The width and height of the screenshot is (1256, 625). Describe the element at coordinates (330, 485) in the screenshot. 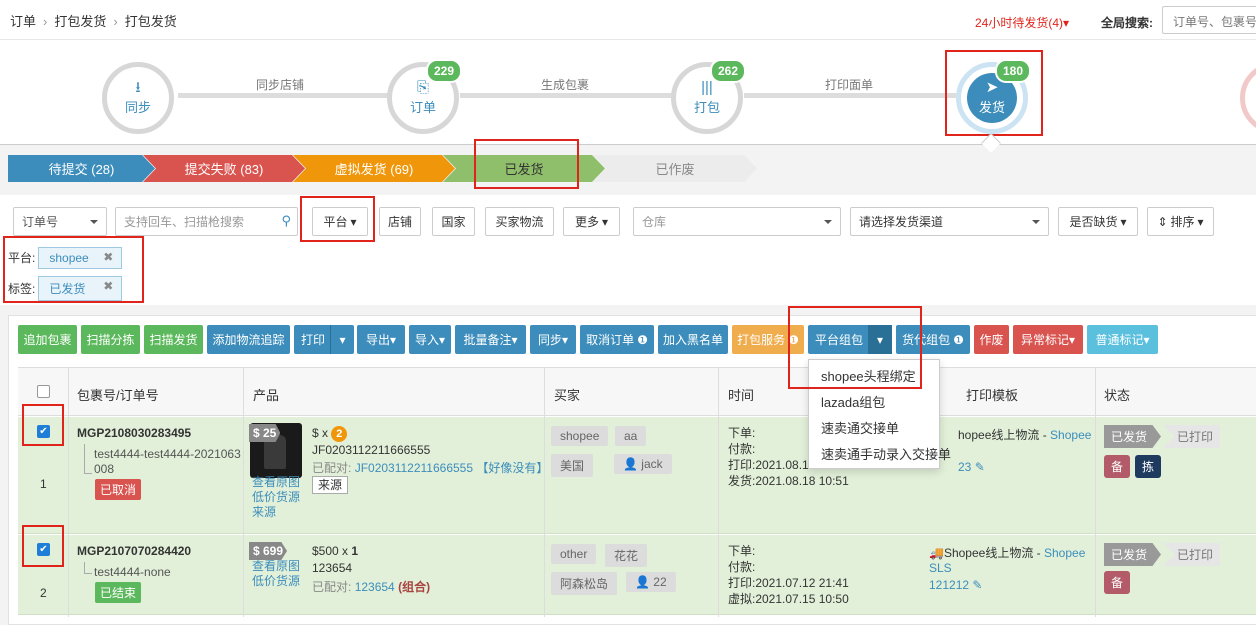

I see `source-button: 来源` at that location.